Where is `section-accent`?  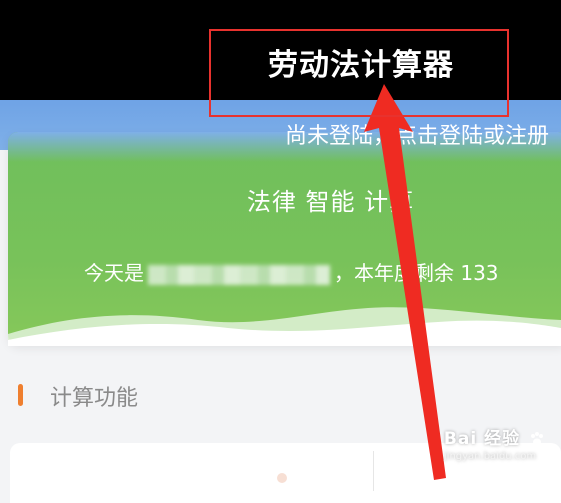
section-accent is located at coordinates (20, 395).